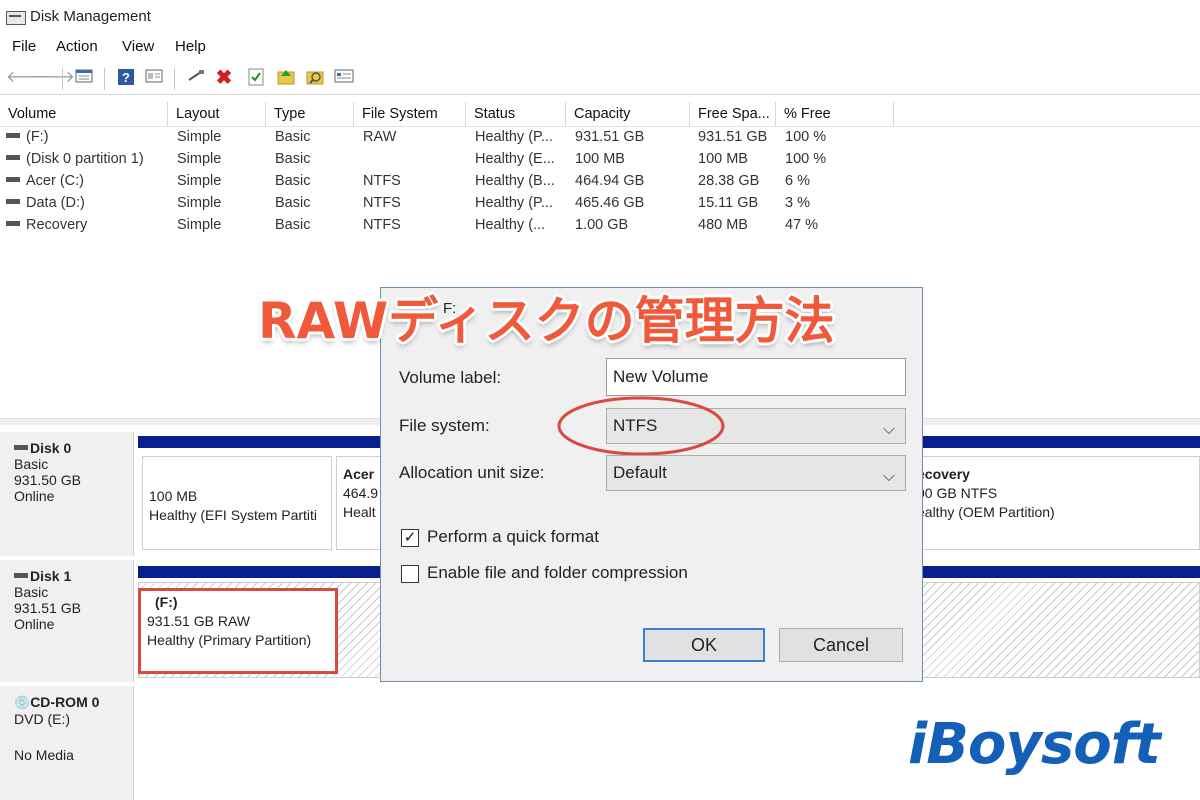  What do you see at coordinates (610, 203) in the screenshot?
I see `capacity-cell: 465.46 GB` at bounding box center [610, 203].